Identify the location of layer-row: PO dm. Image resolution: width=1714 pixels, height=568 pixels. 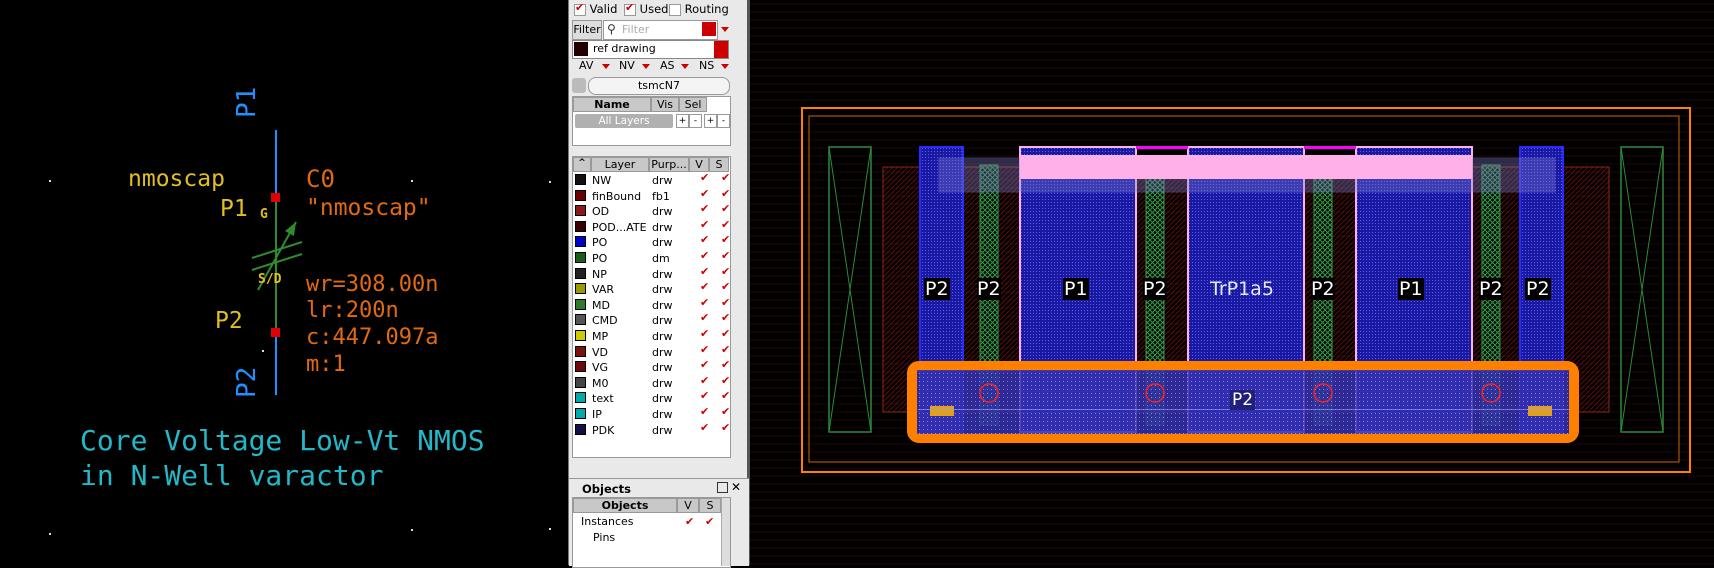
(658, 258).